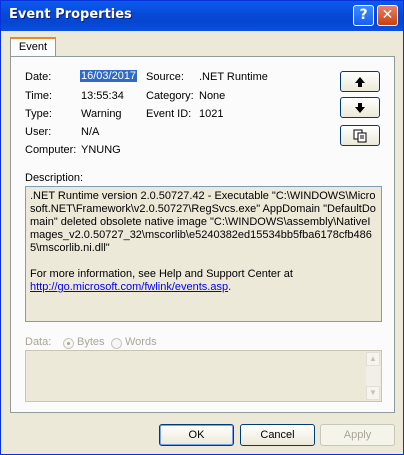 The height and width of the screenshot is (455, 404). Describe the element at coordinates (33, 47) in the screenshot. I see `tab-event: Event` at that location.